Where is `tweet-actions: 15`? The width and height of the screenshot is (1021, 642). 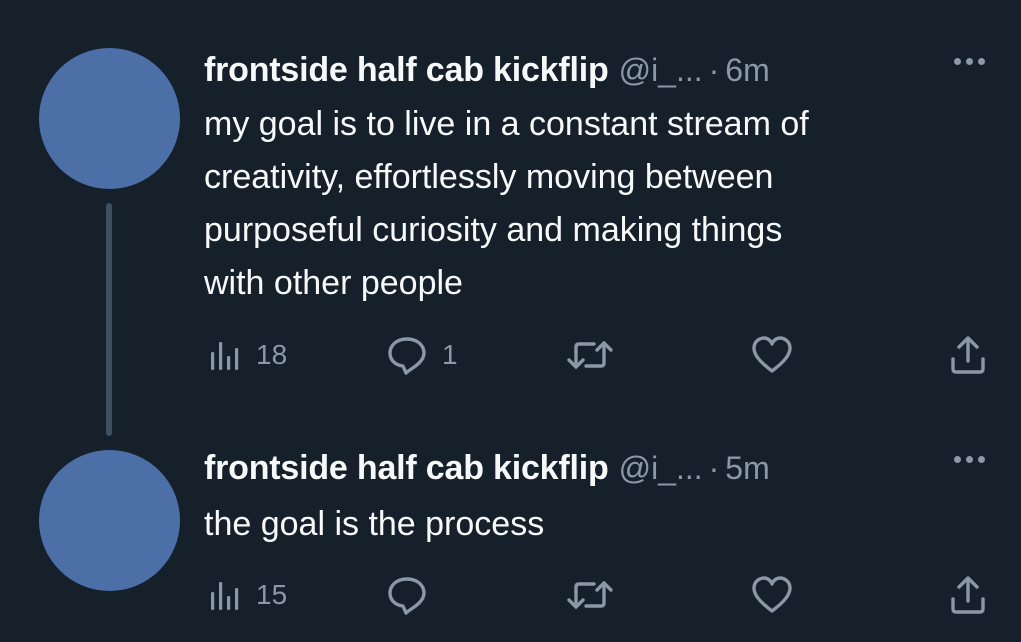 tweet-actions: 15 is located at coordinates (599, 595).